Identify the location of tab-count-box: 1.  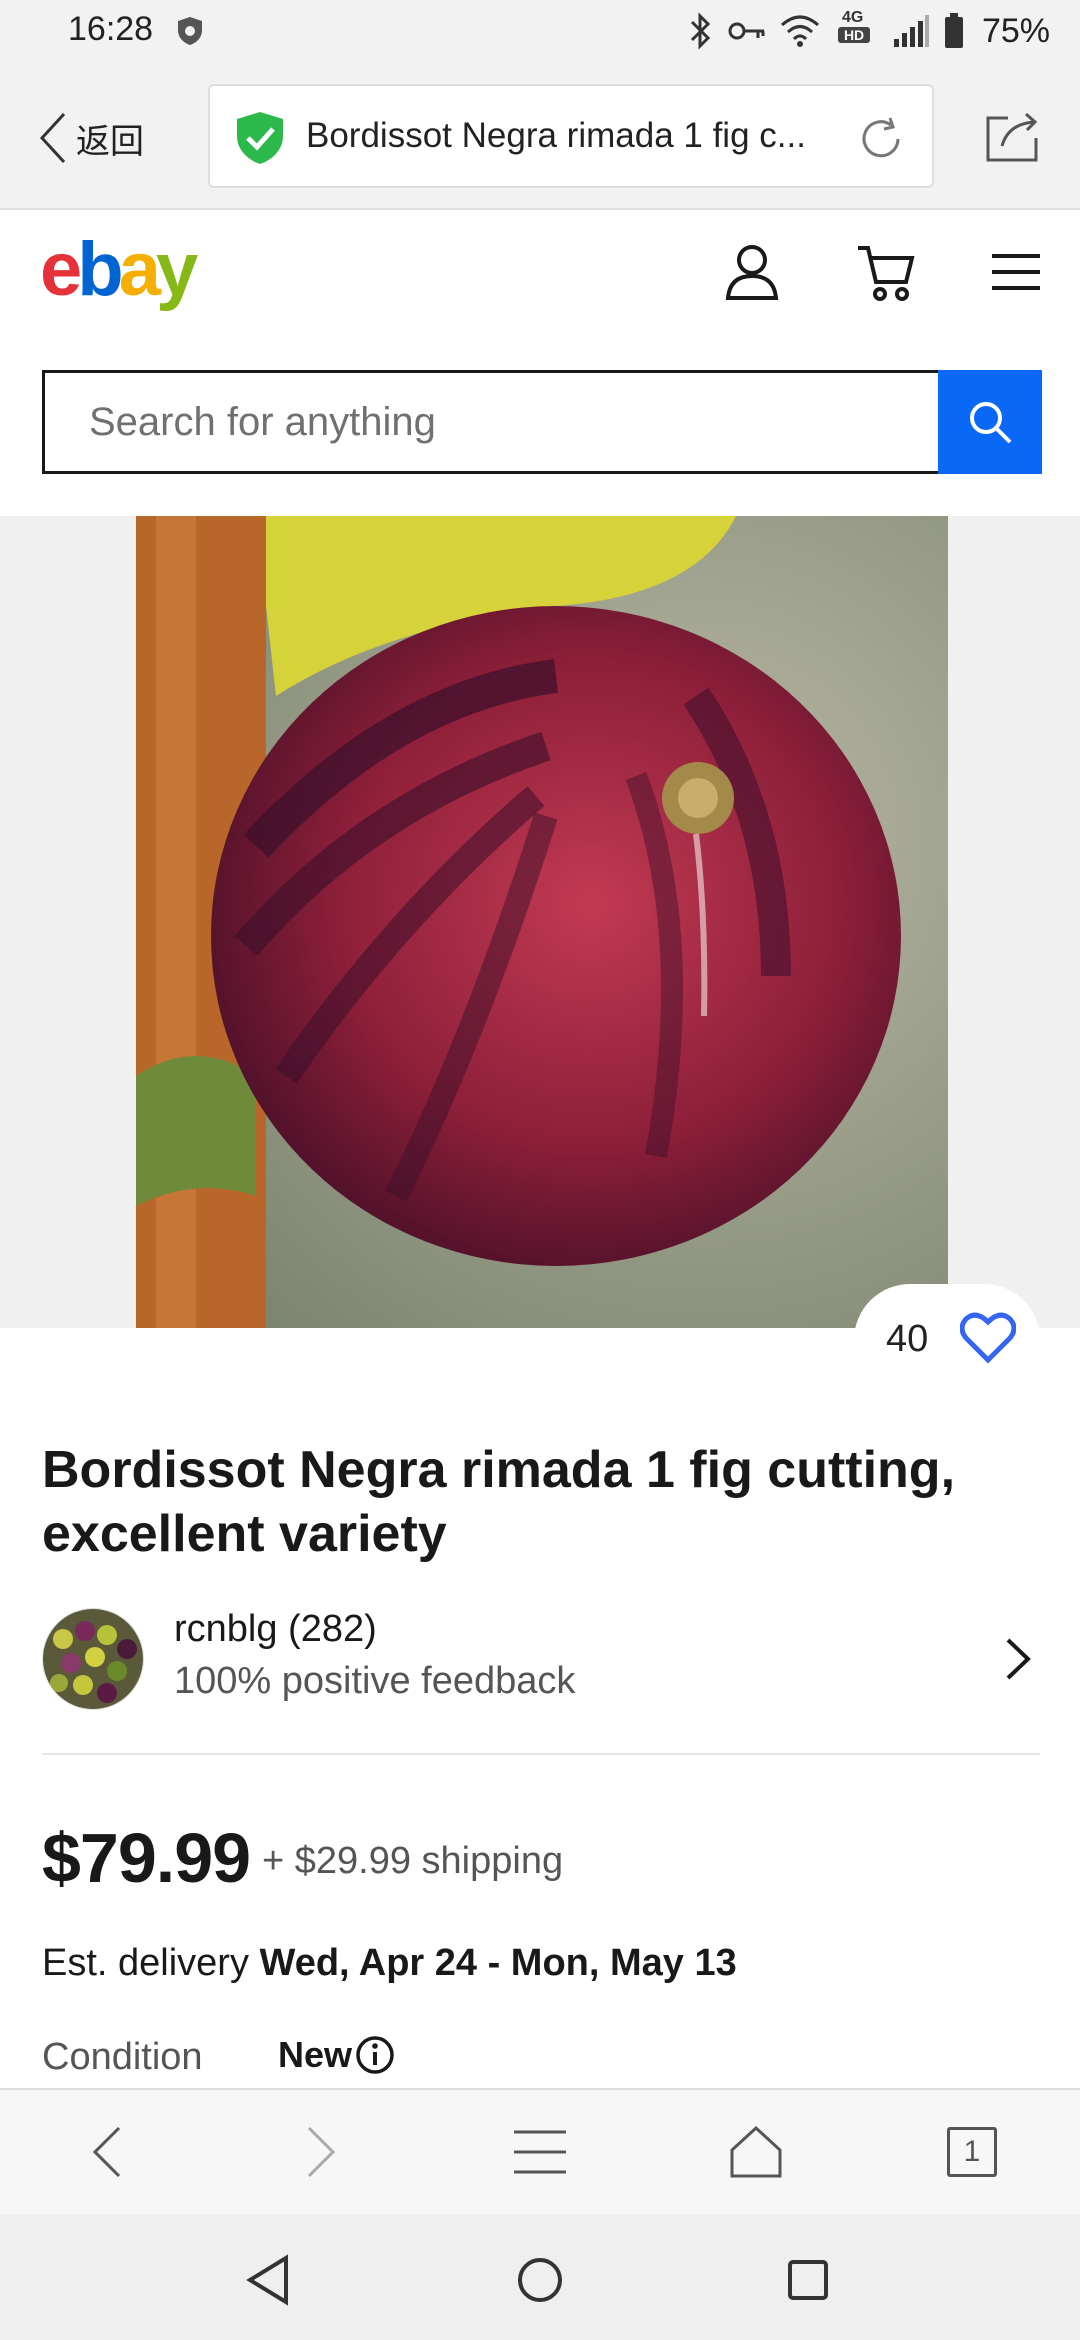
(972, 2152).